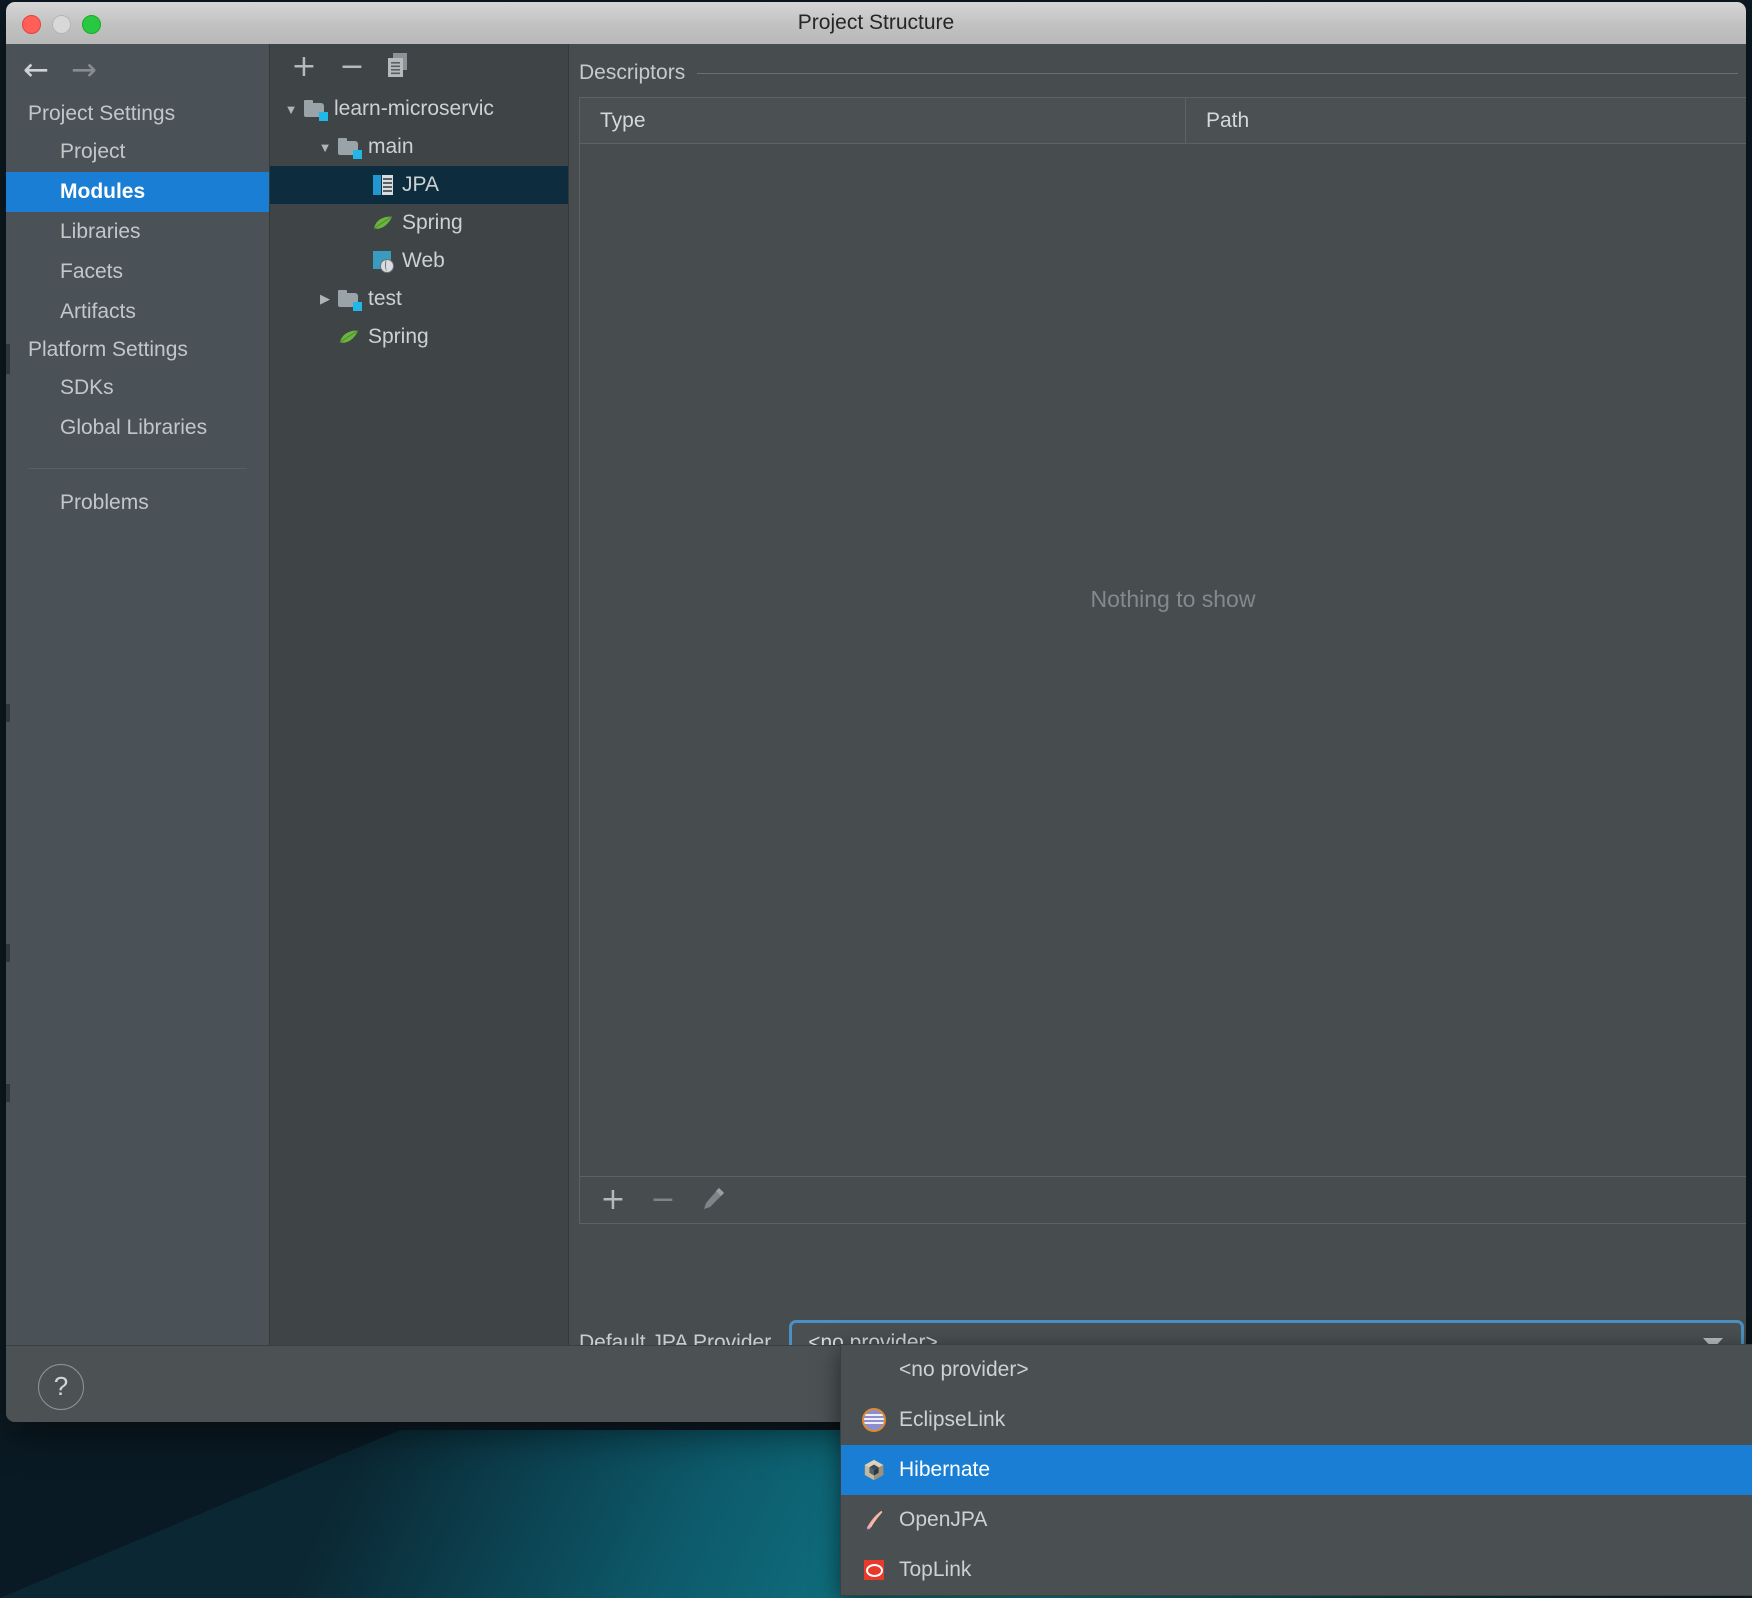 The height and width of the screenshot is (1598, 1752). What do you see at coordinates (391, 146) in the screenshot?
I see `tree-row-label: main` at bounding box center [391, 146].